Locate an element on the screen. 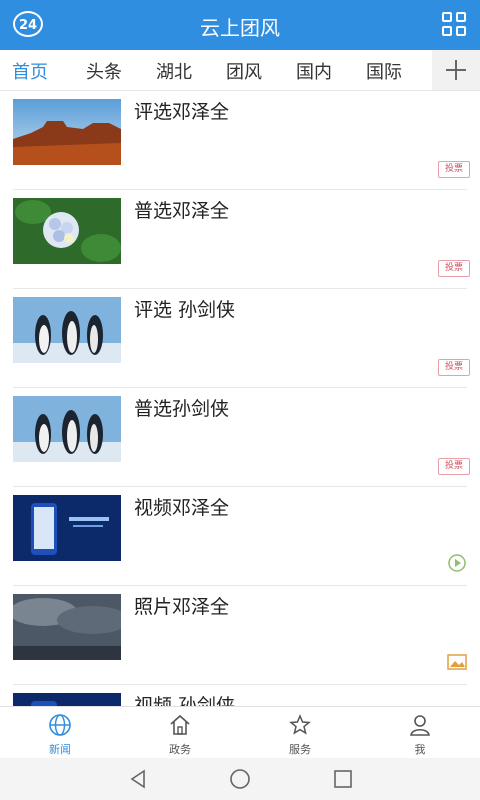  nav-label: 新闻 is located at coordinates (60, 749).